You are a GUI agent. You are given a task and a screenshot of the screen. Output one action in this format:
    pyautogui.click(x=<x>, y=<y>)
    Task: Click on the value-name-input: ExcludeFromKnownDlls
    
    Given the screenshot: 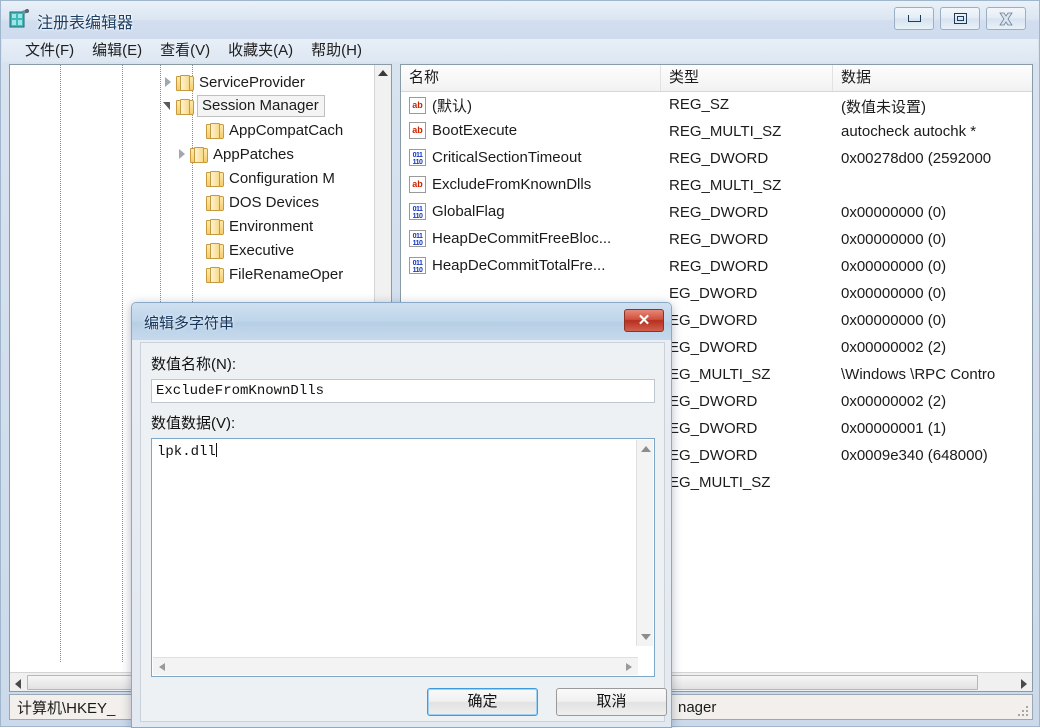 What is the action you would take?
    pyautogui.click(x=403, y=391)
    